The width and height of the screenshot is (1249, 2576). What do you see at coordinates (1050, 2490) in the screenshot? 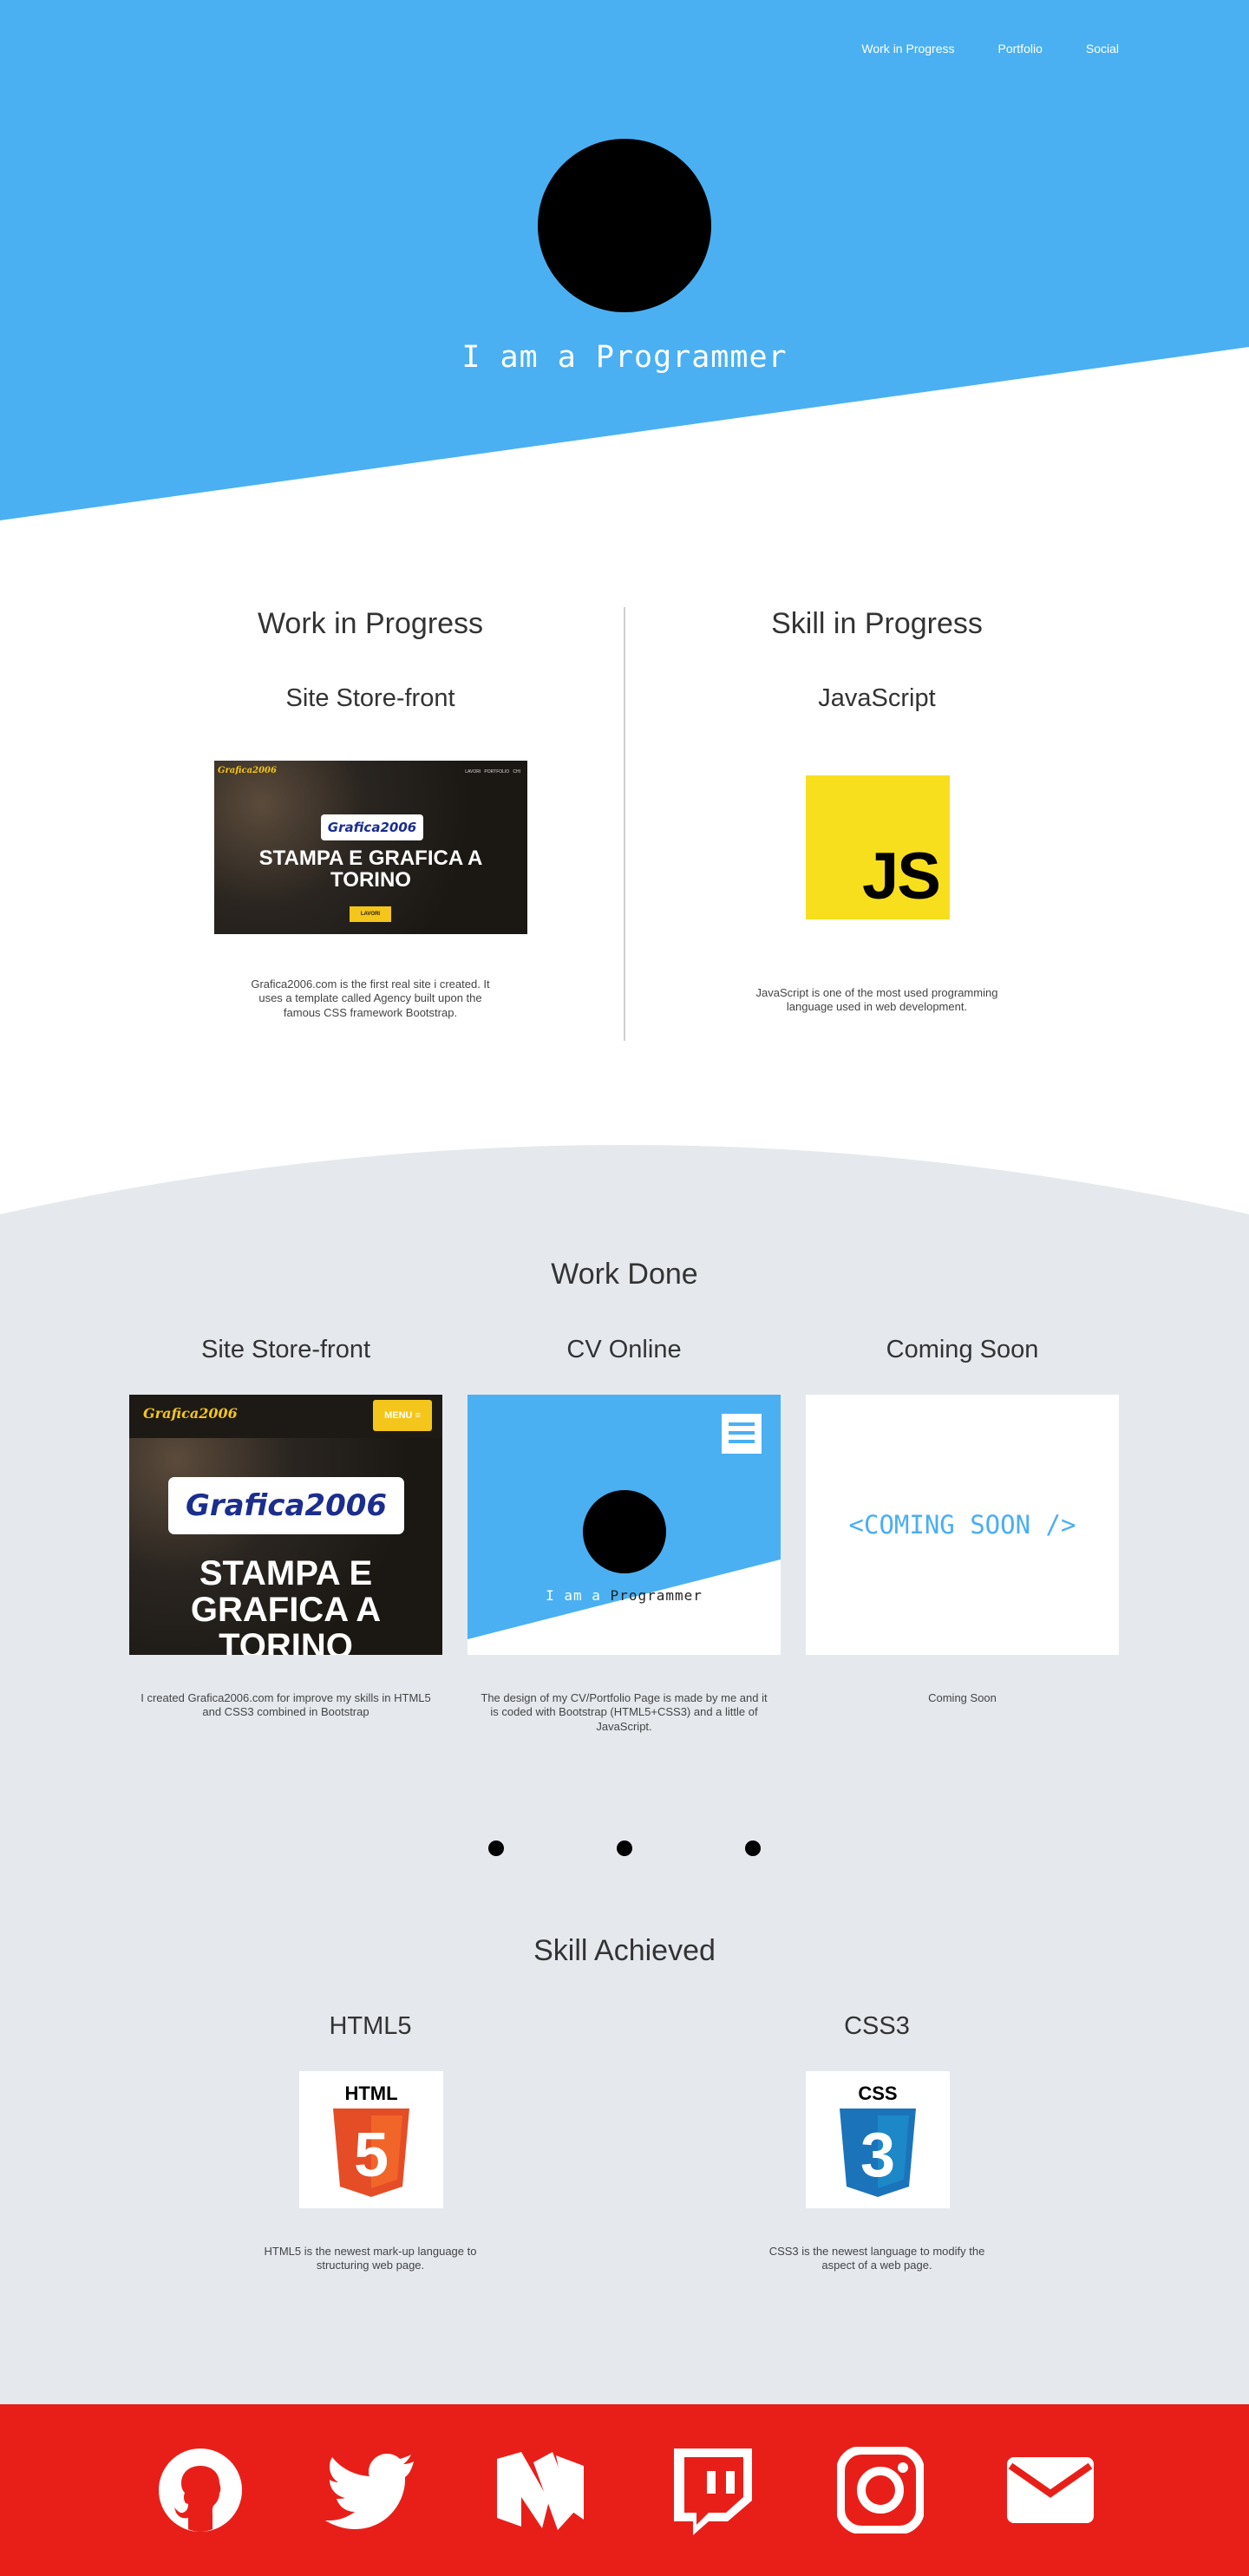
I see `mail-icon` at bounding box center [1050, 2490].